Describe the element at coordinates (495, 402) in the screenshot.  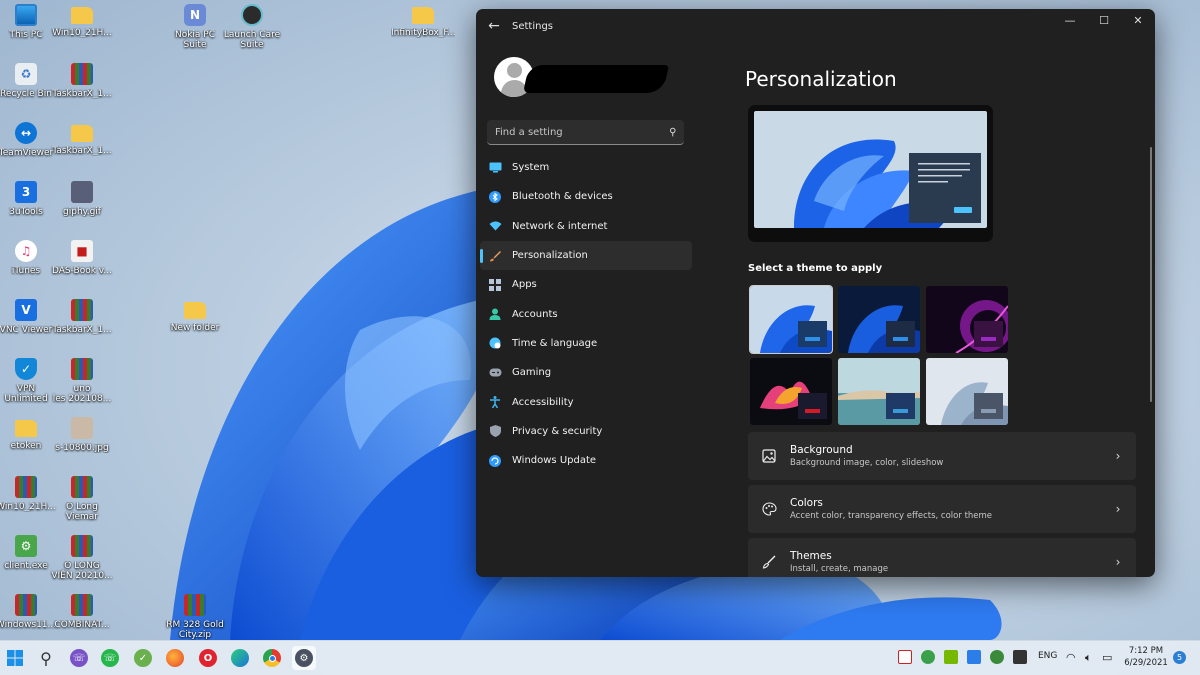
I see `accessibility-icon` at that location.